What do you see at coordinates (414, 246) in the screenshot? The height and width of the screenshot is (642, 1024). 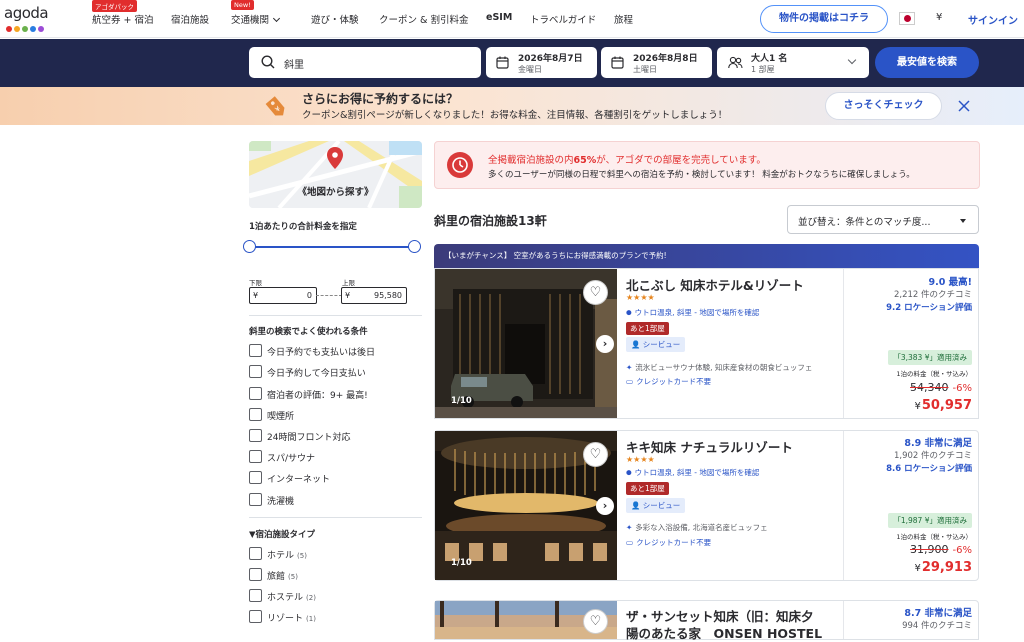 I see `price-slider-max-handle` at bounding box center [414, 246].